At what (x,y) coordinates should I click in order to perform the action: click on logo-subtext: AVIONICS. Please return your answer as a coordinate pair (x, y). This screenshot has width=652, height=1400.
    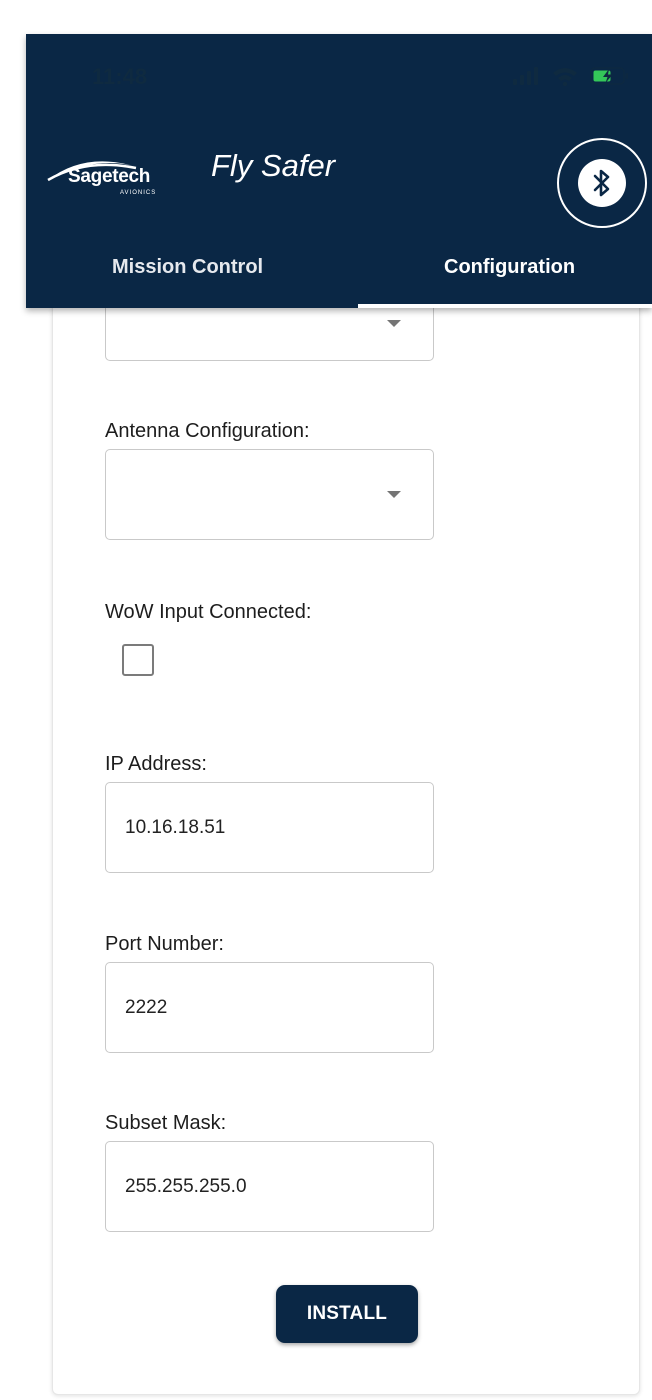
    Looking at the image, I should click on (138, 193).